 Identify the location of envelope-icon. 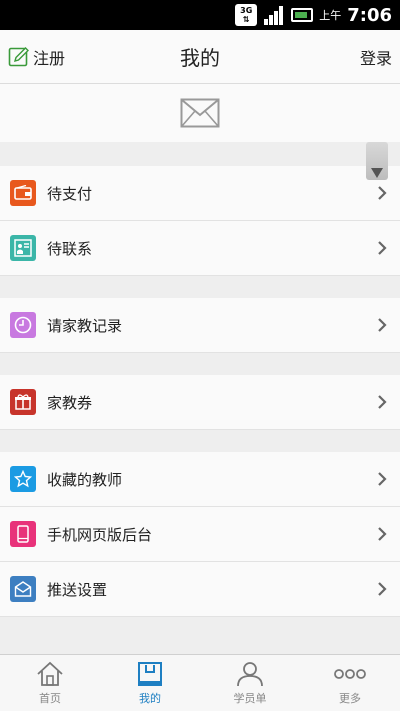
(23, 589).